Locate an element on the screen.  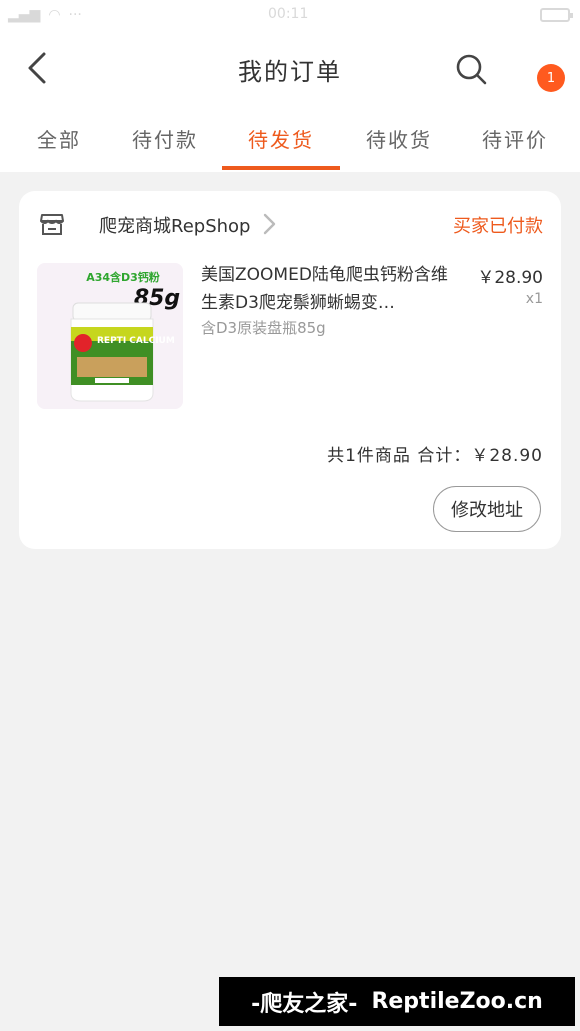
battery-icon is located at coordinates (556, 15).